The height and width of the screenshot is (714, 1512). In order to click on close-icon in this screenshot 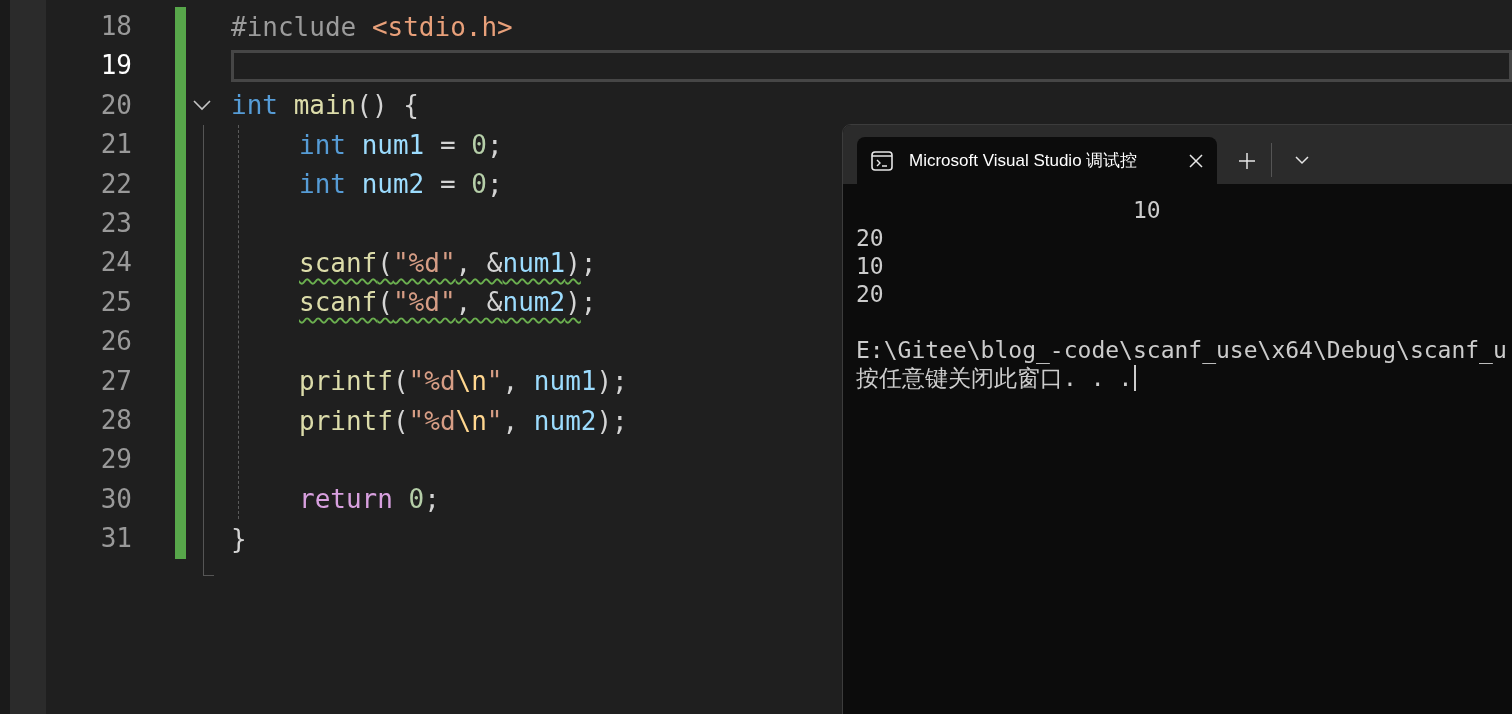, I will do `click(1196, 160)`.